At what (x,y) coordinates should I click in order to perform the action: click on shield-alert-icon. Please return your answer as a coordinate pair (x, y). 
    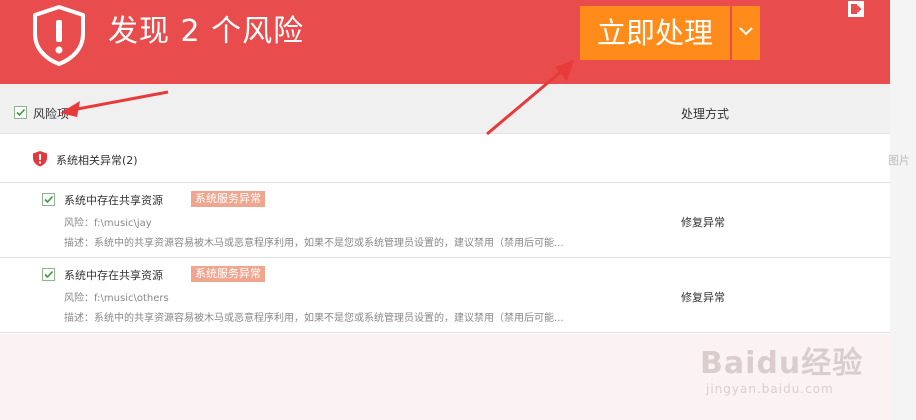
    Looking at the image, I should click on (59, 35).